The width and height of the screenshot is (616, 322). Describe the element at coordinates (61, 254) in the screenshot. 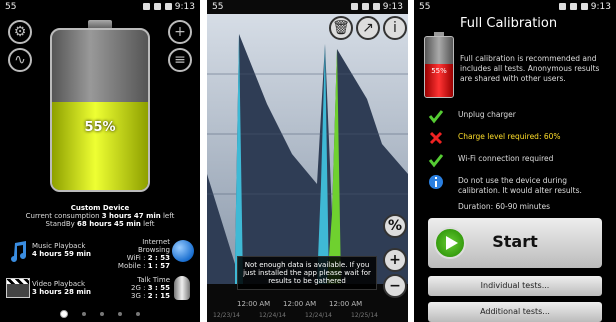

I see `music-value: 4 hours 59 min` at that location.